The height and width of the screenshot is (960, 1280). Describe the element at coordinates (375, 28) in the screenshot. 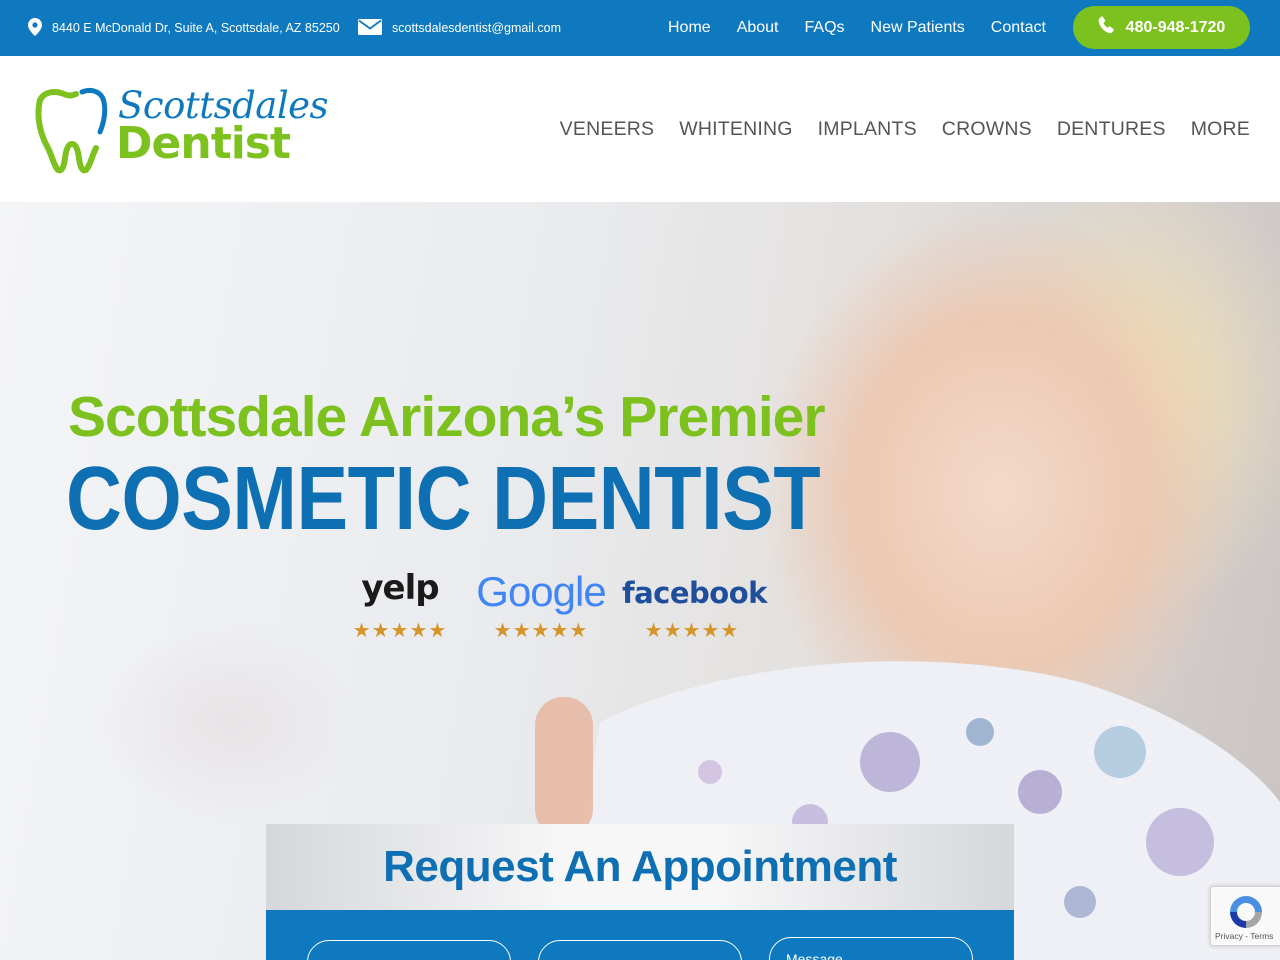

I see `envelope-icon` at that location.